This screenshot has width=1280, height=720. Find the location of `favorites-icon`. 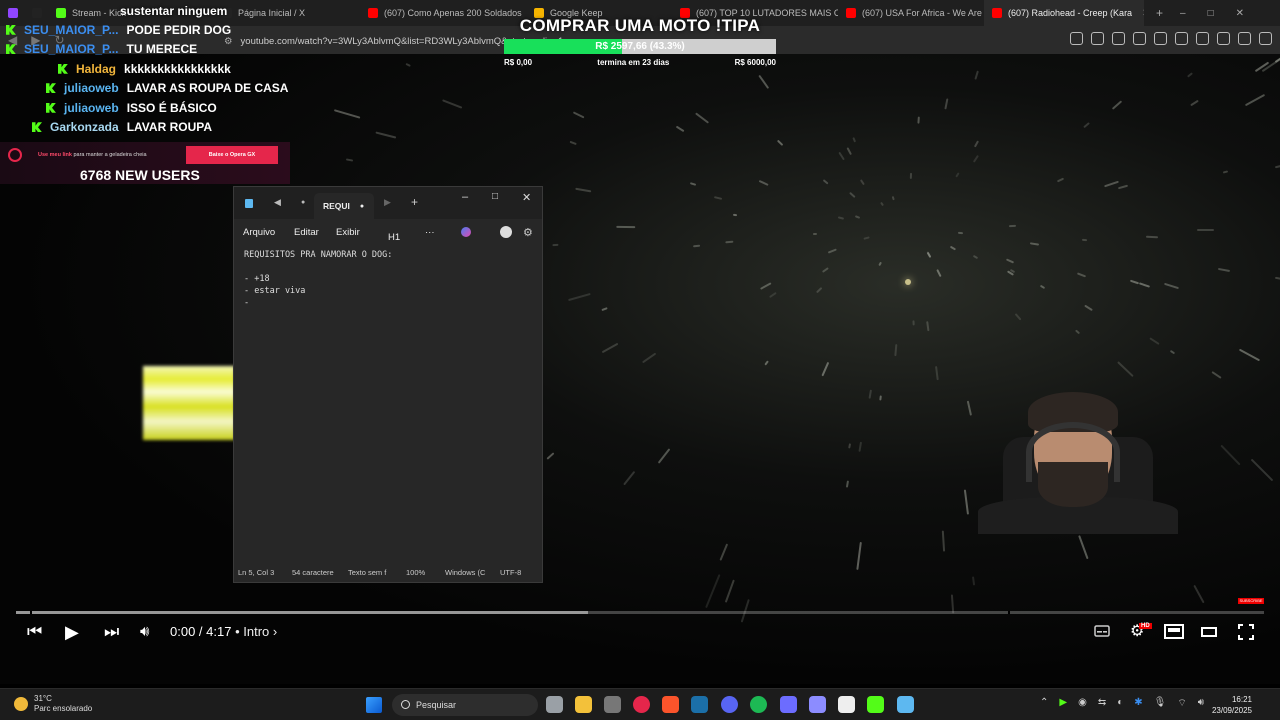

favorites-icon is located at coordinates (1223, 38).